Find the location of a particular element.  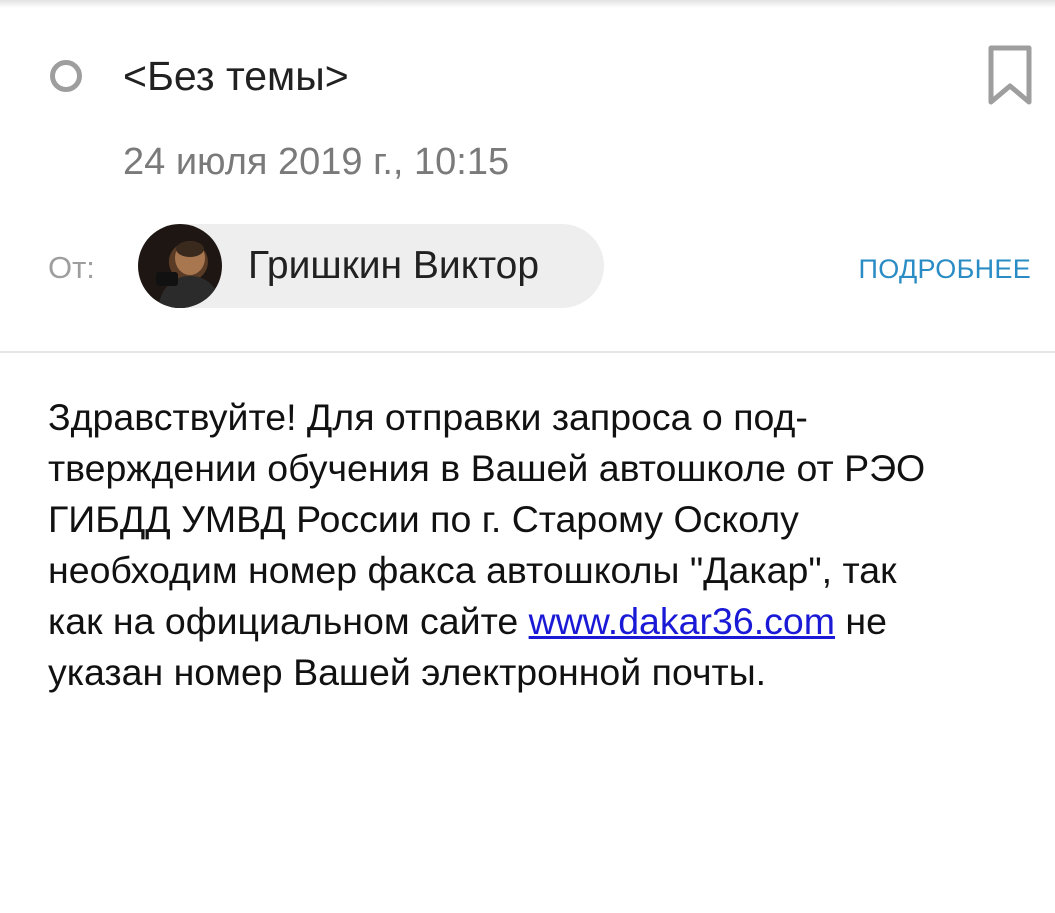

body-line: указан номер Вашей электронной почты. is located at coordinates (407, 672).